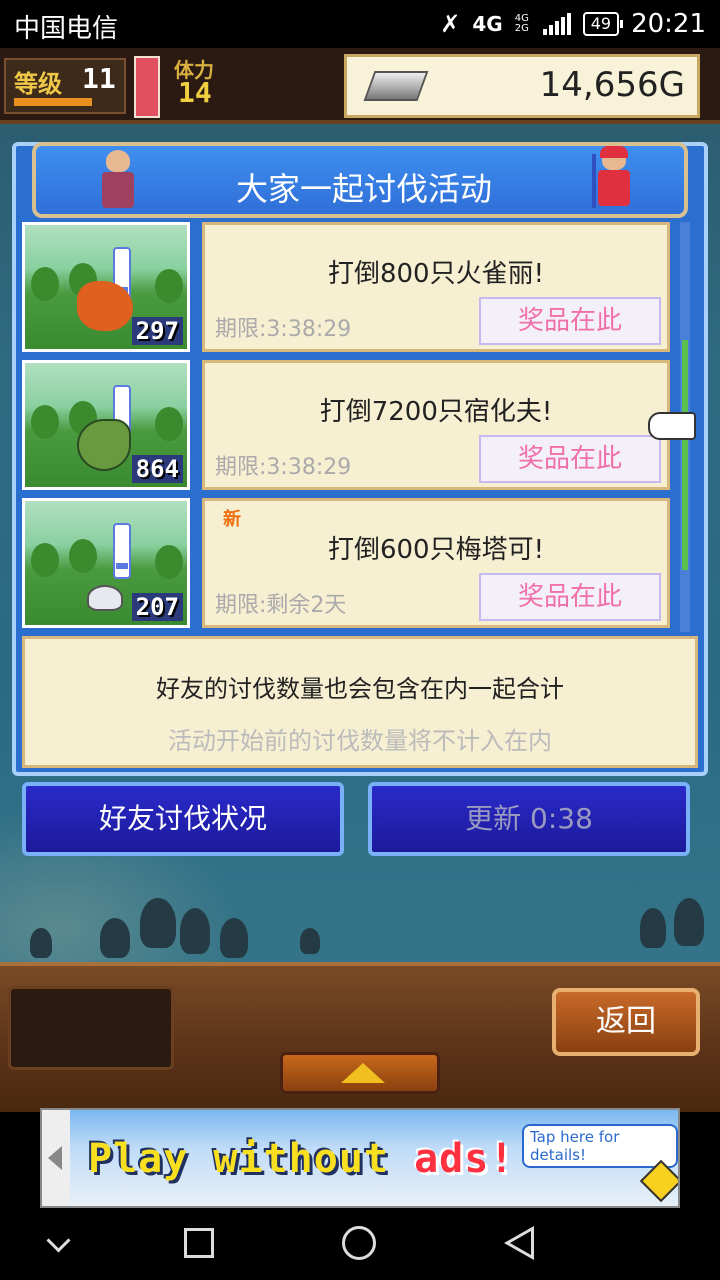 The width and height of the screenshot is (720, 1280). I want to click on kill-count: 297, so click(157, 331).